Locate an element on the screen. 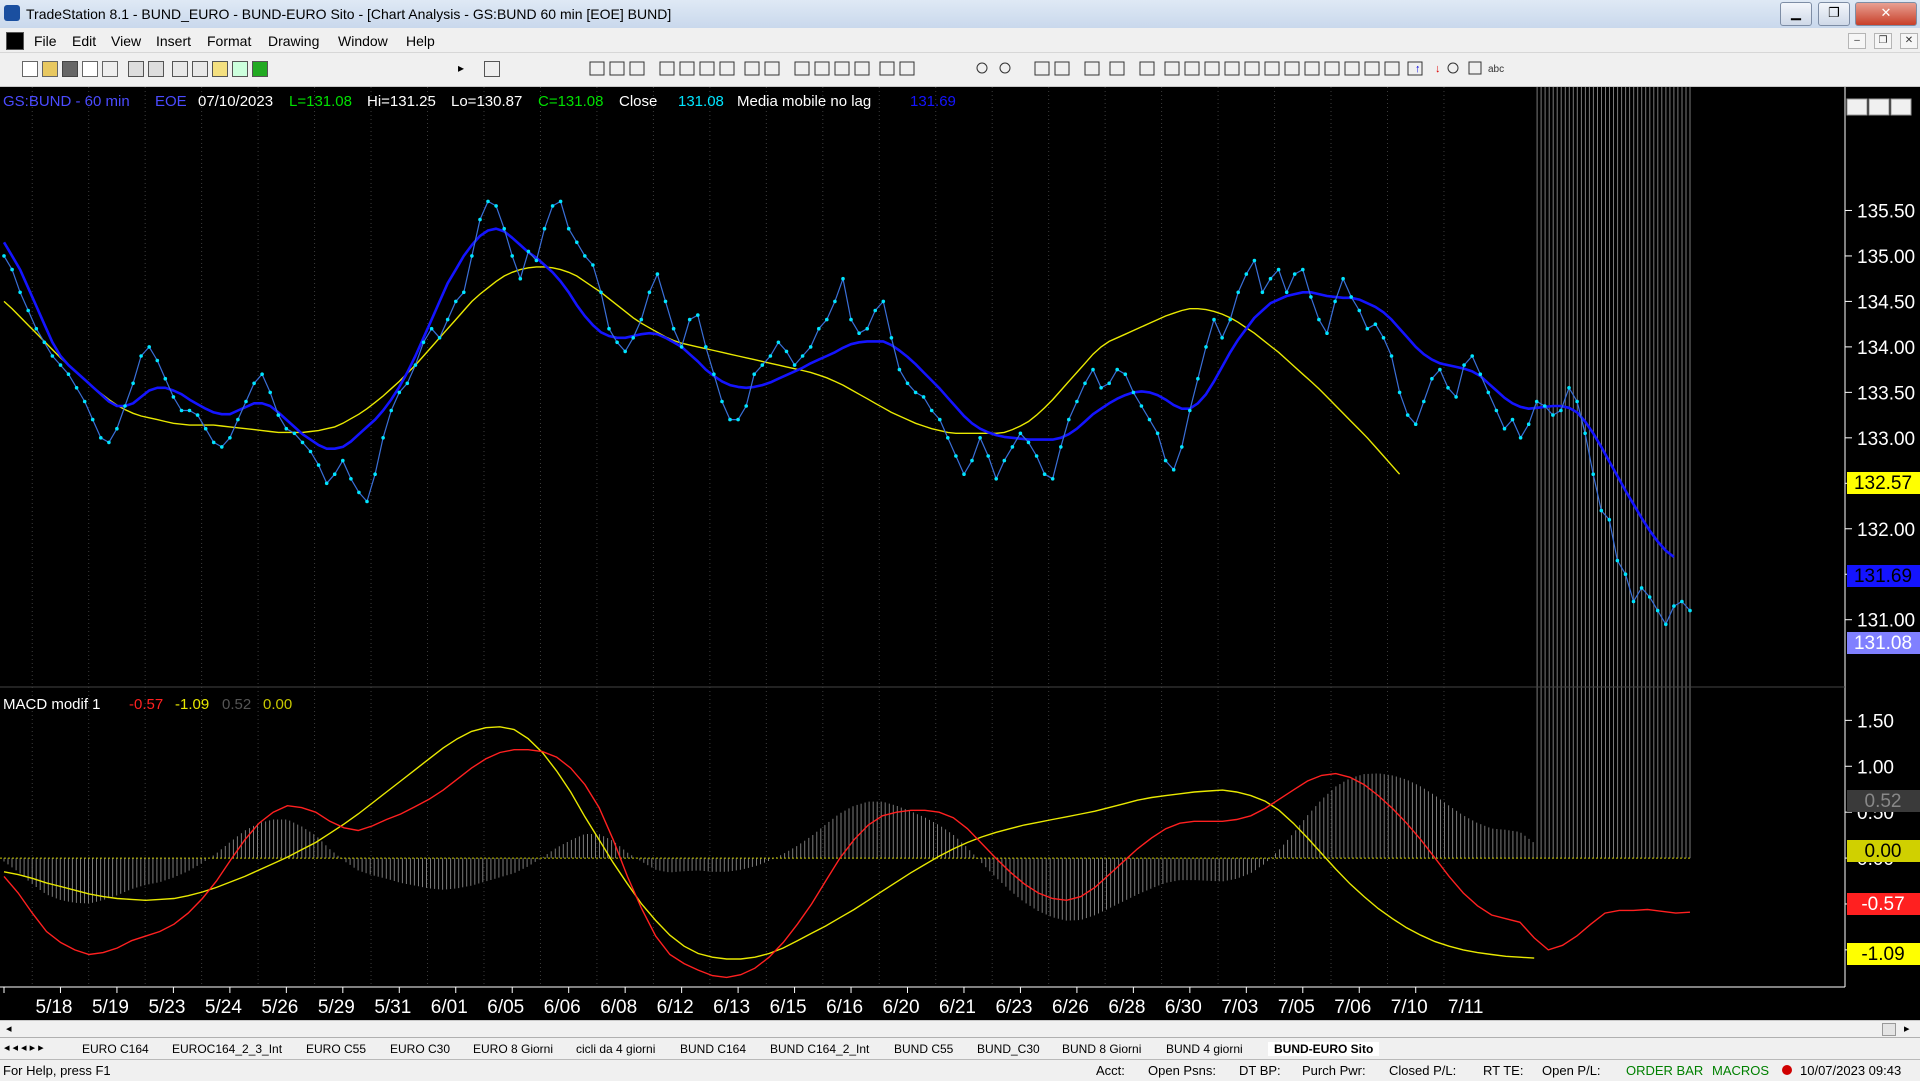 The height and width of the screenshot is (1081, 1920). mdi-close-button: ✕ is located at coordinates (1909, 41).